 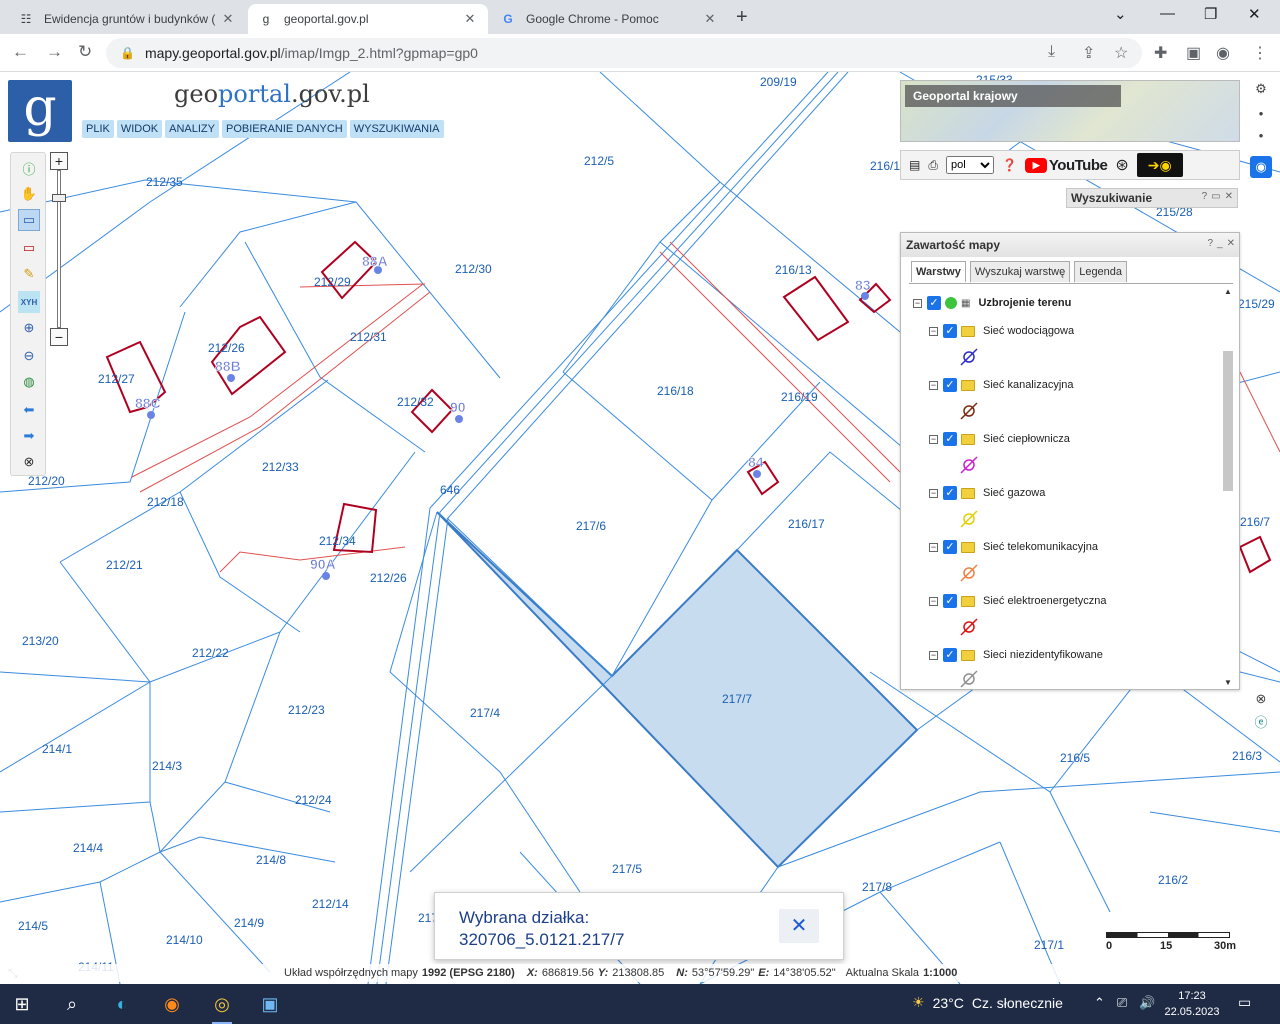 I want to click on notifications-icon: ▭, so click(x=1244, y=1002).